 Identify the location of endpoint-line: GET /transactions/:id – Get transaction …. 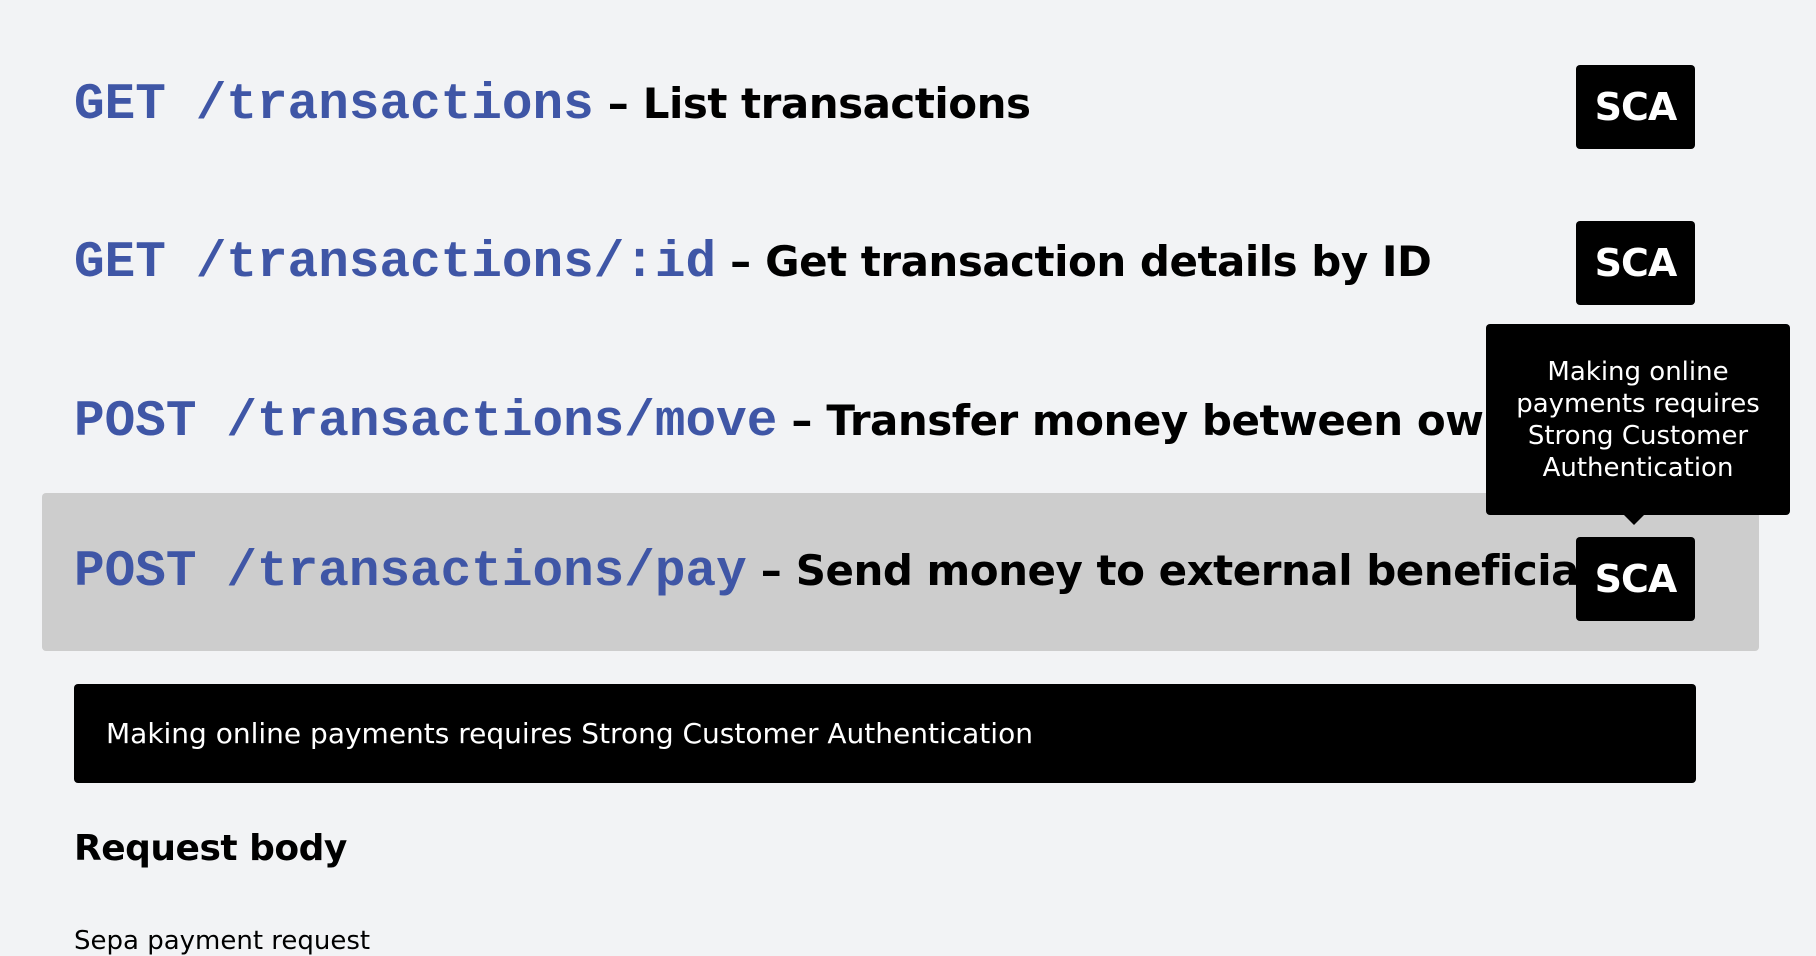
(753, 263).